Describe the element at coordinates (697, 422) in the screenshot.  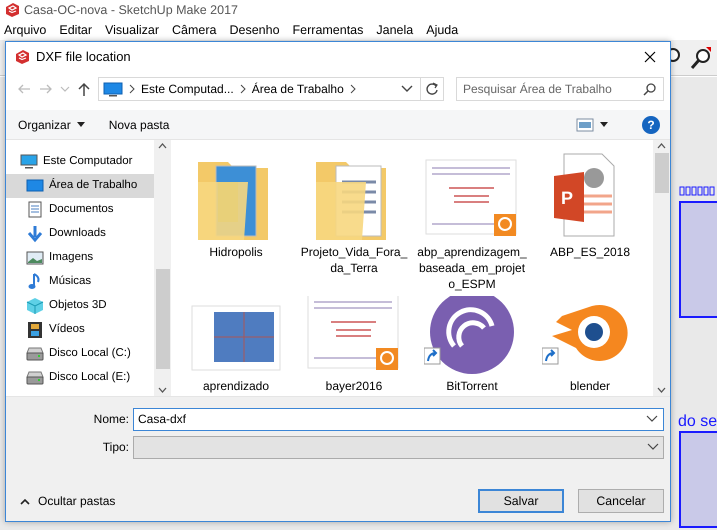
I see `drawing-label: do se` at that location.